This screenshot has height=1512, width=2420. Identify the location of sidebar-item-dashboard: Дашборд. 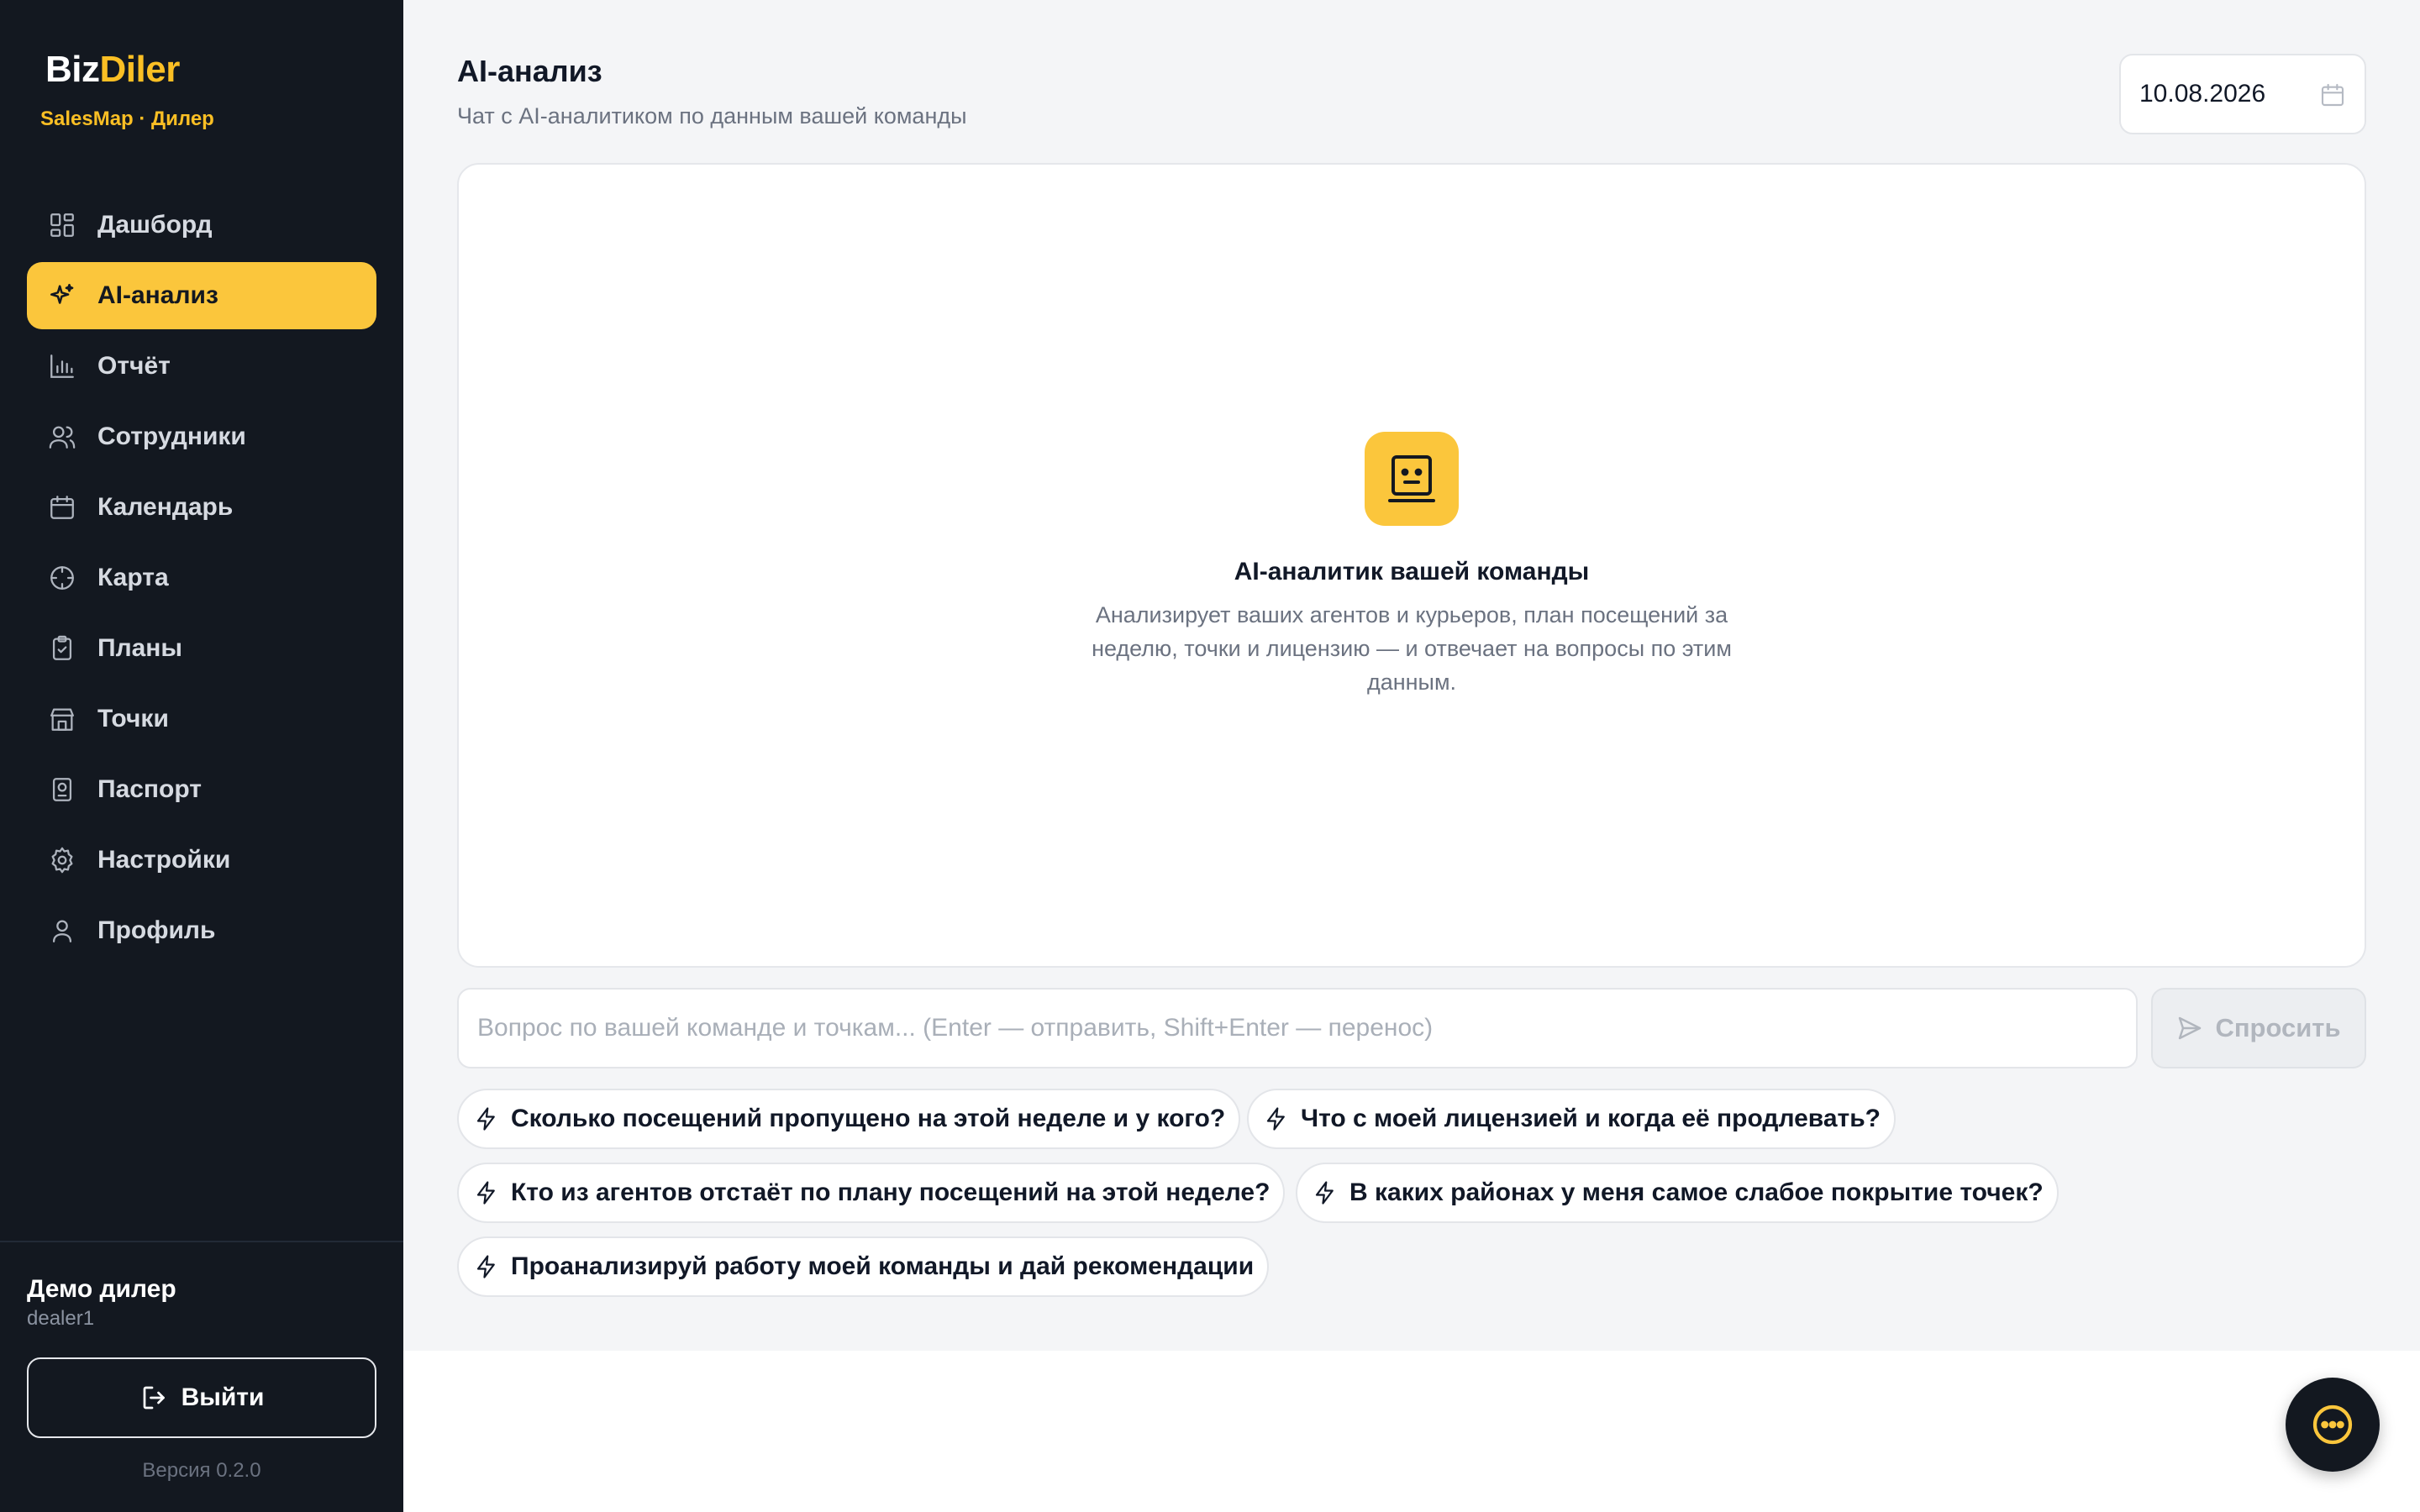
(202, 225).